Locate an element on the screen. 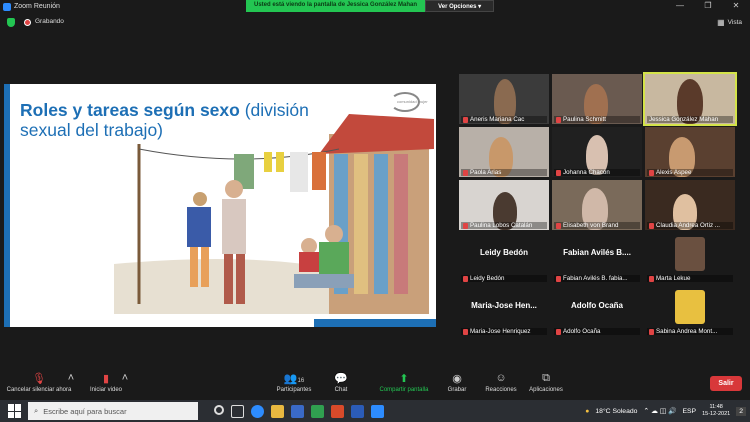  edge-icon is located at coordinates (257, 411).